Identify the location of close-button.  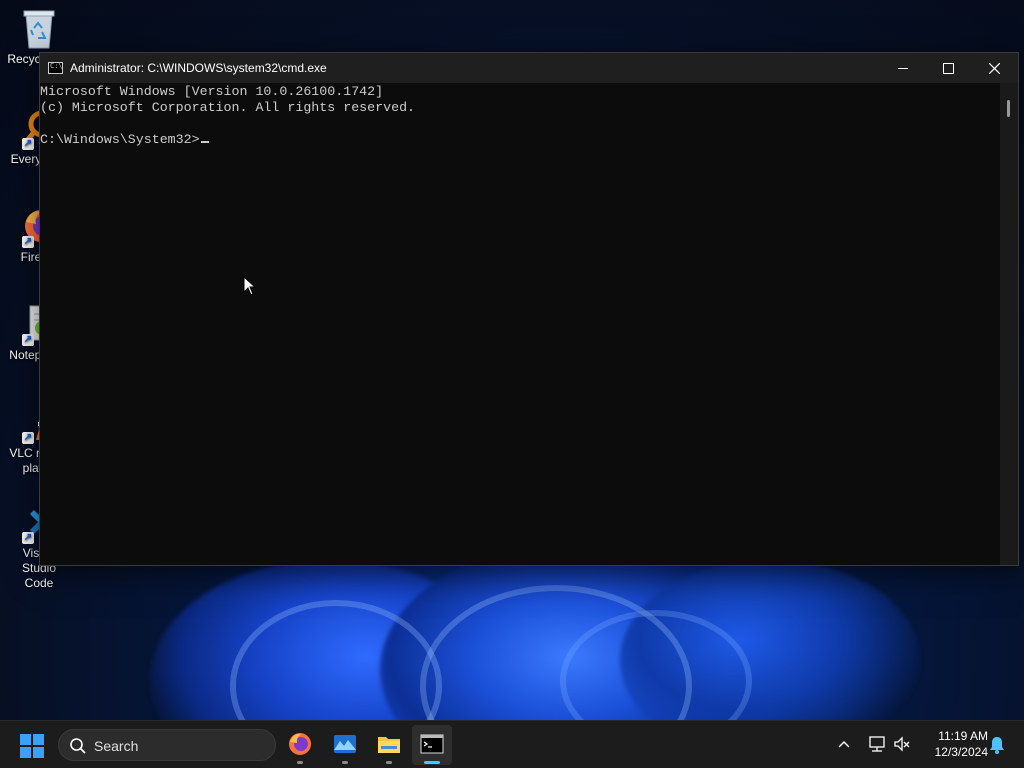
(994, 68).